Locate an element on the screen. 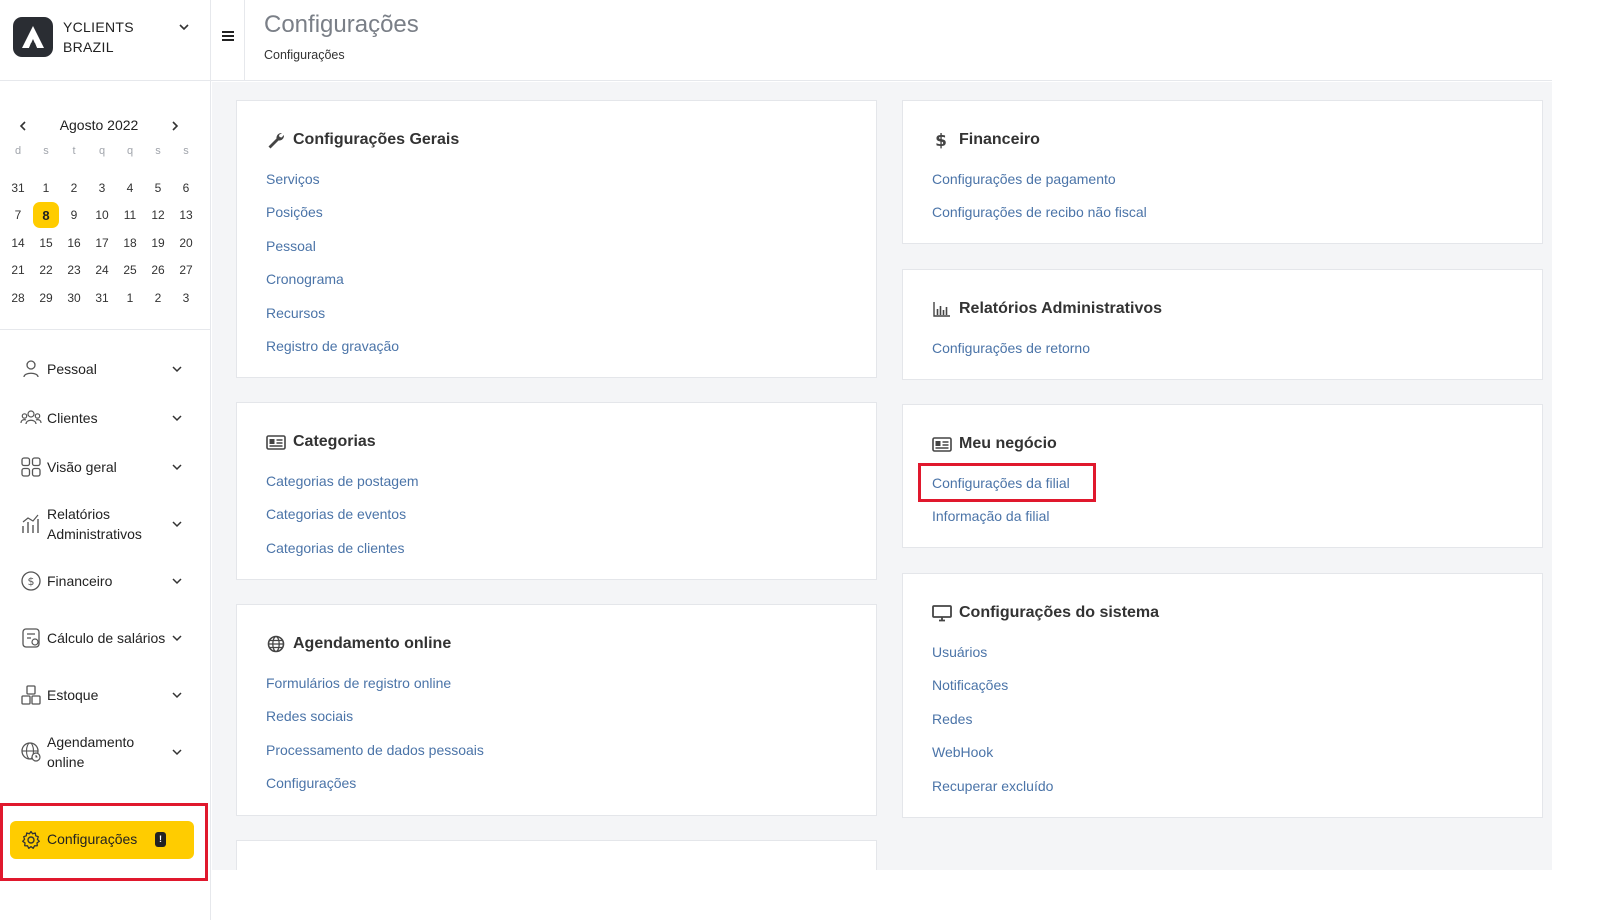 Image resolution: width=1598 pixels, height=920 pixels. link-categorias-eventos: Categorias de eventos is located at coordinates (342, 520).